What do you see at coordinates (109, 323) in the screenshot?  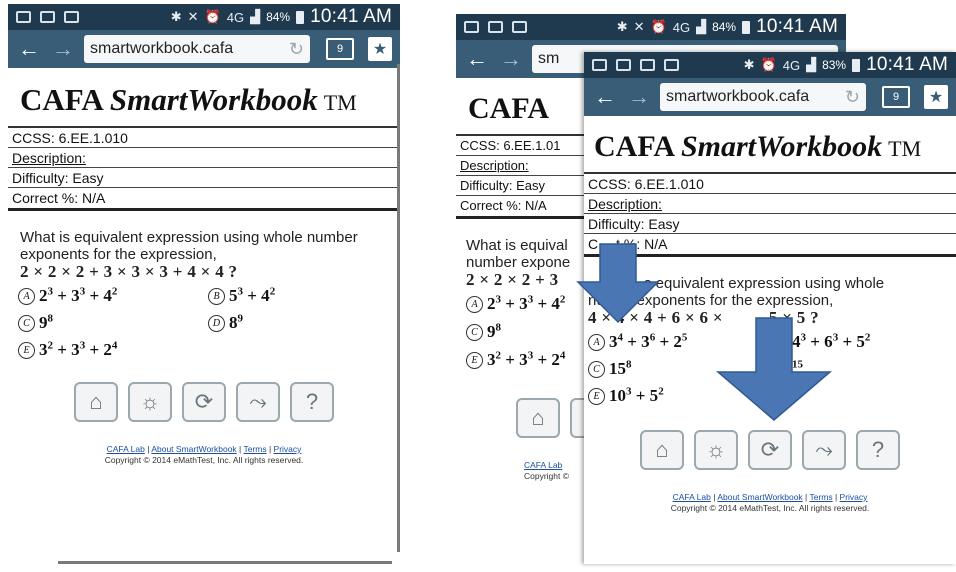 I see `answer-choice-c: C 98` at bounding box center [109, 323].